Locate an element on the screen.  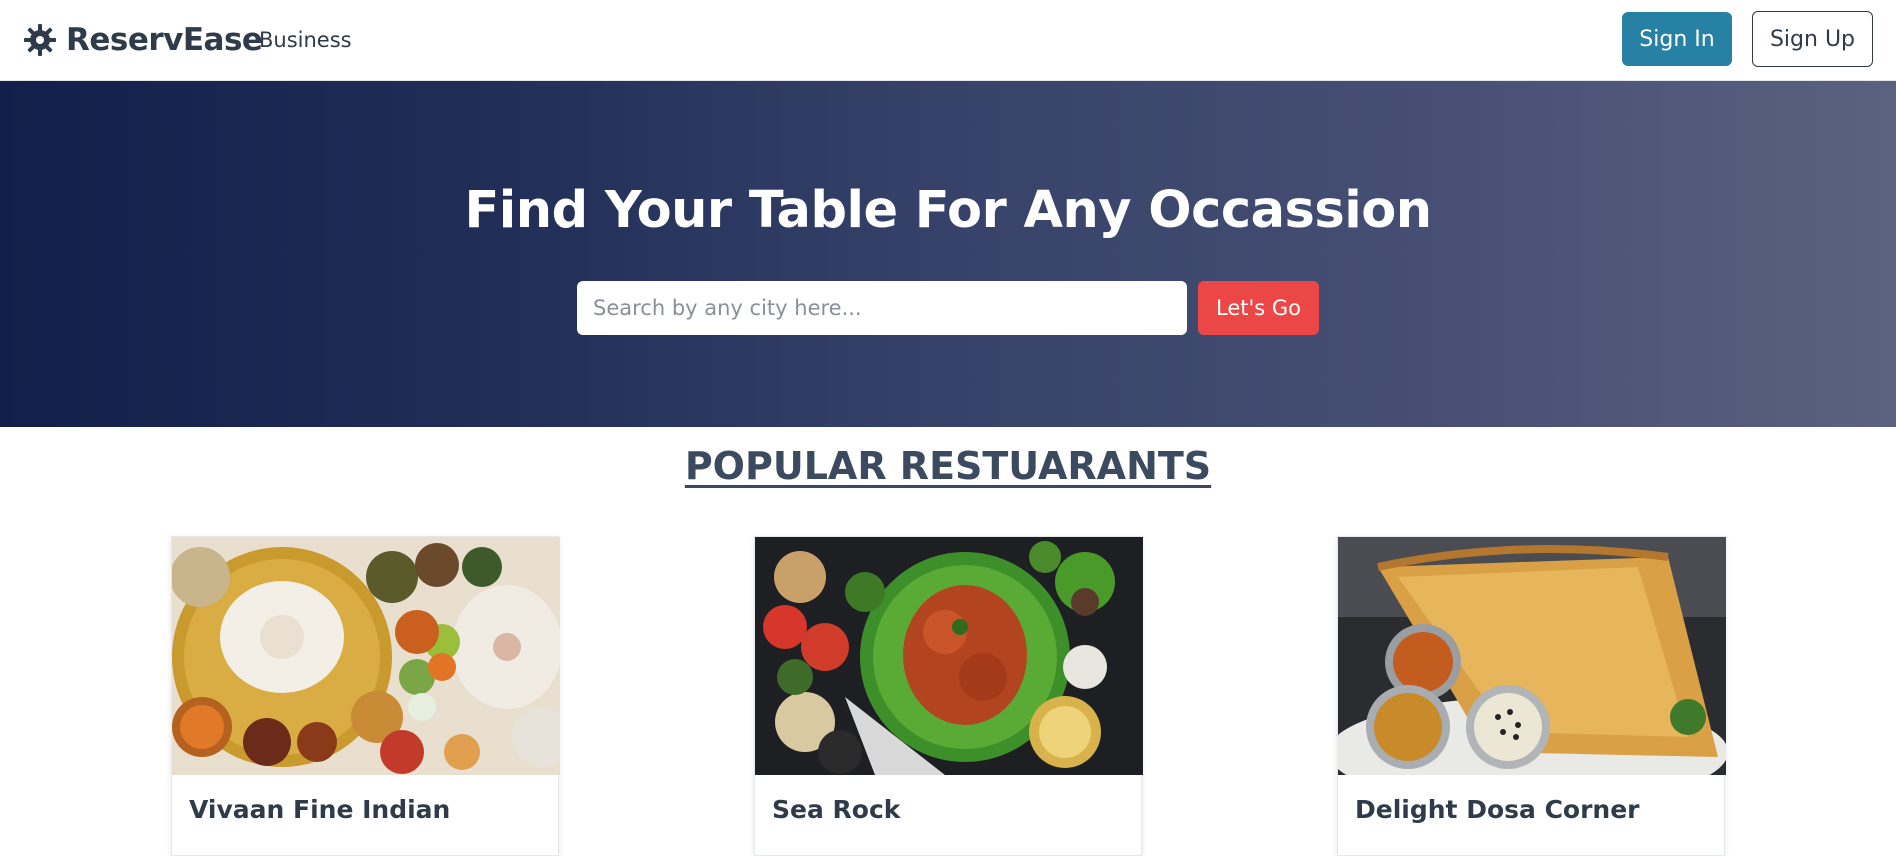
top-navbar: ReservEase Business Sign In Sign Up is located at coordinates (948, 40).